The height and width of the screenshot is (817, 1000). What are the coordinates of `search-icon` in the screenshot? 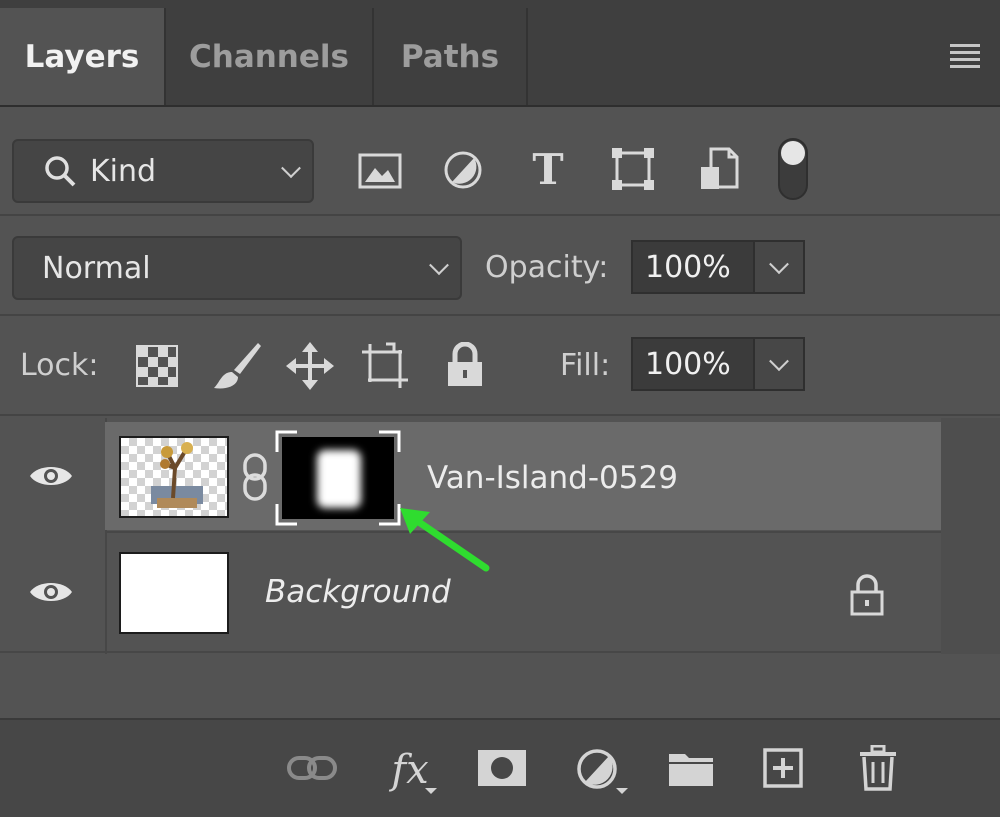 It's located at (60, 171).